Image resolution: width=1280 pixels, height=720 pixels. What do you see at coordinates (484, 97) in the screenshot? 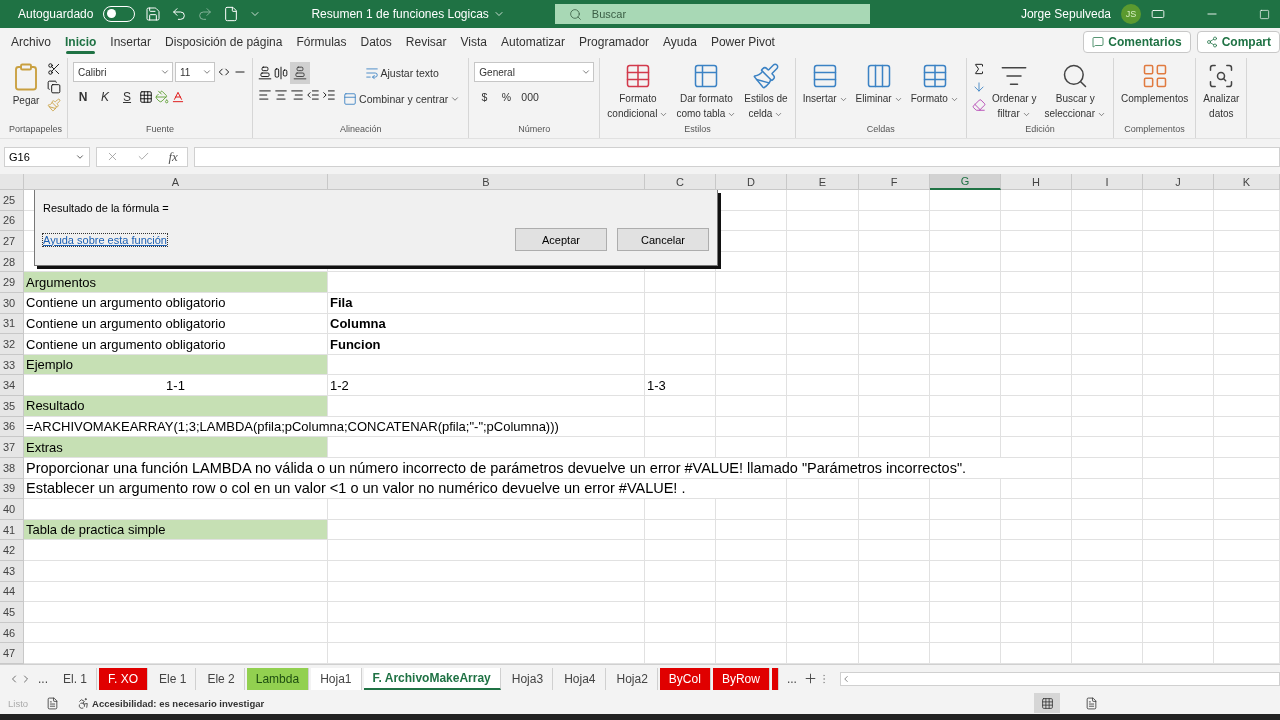
I see `currency-button: $` at bounding box center [484, 97].